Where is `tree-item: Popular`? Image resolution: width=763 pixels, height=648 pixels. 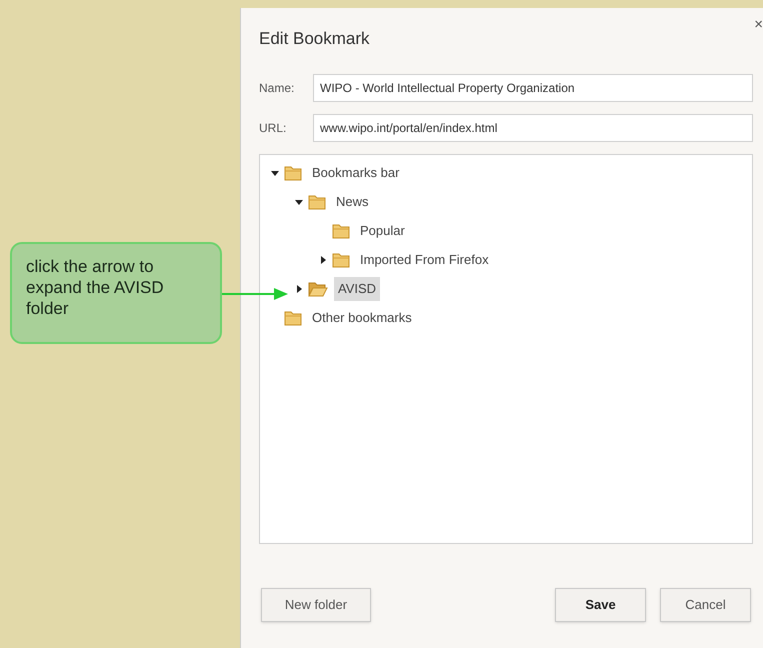
tree-item: Popular is located at coordinates (382, 231).